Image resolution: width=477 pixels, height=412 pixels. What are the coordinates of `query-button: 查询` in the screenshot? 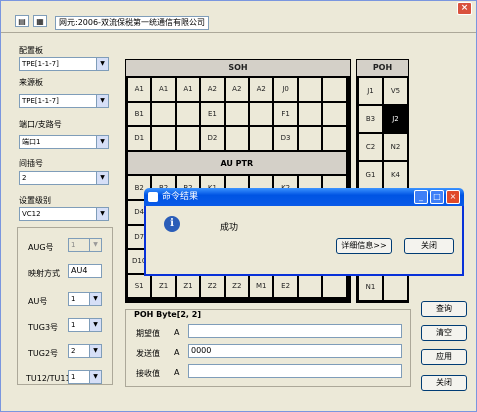 It's located at (444, 309).